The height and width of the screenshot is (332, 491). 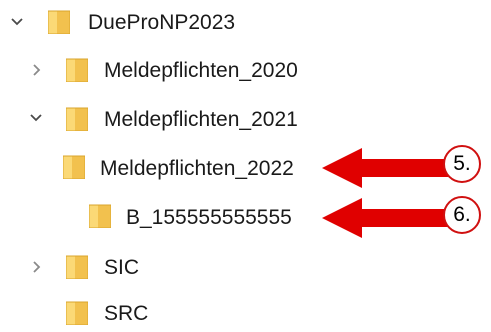 What do you see at coordinates (209, 217) in the screenshot?
I see `tree-item-label: B_155555555555` at bounding box center [209, 217].